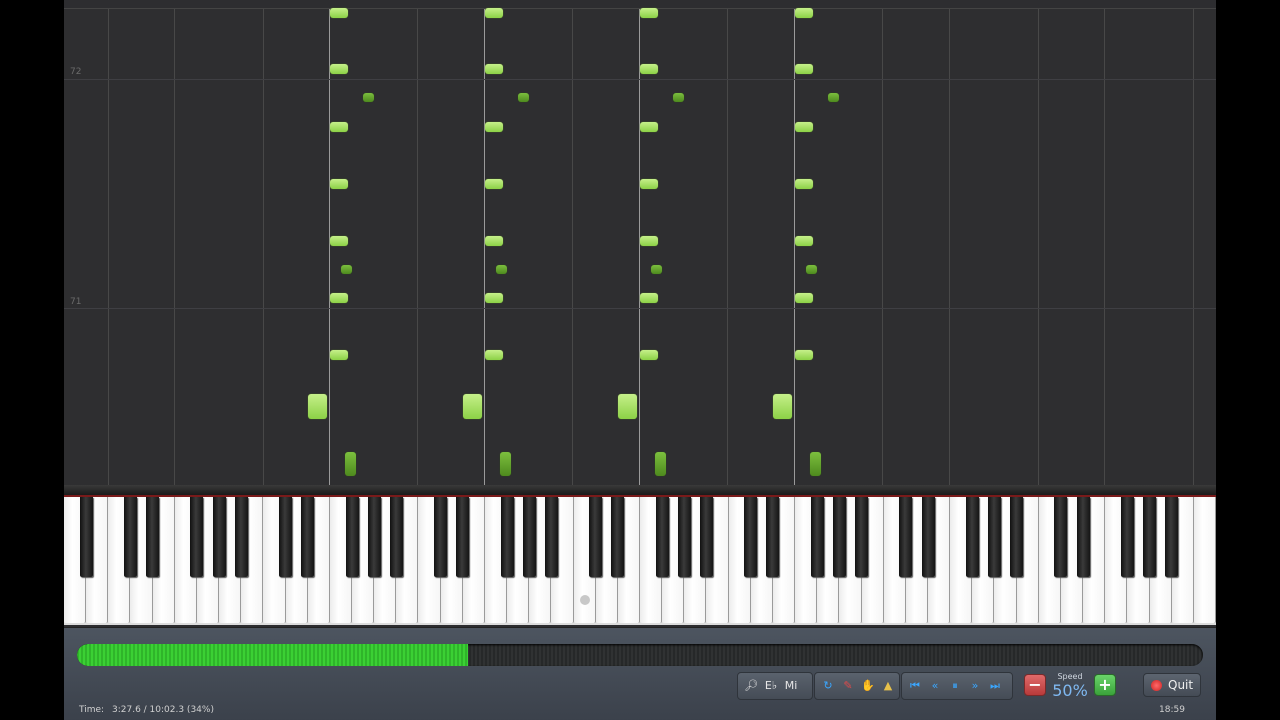 This screenshot has width=1280, height=720. Describe the element at coordinates (975, 686) in the screenshot. I see `fast-forward-icon: »` at that location.